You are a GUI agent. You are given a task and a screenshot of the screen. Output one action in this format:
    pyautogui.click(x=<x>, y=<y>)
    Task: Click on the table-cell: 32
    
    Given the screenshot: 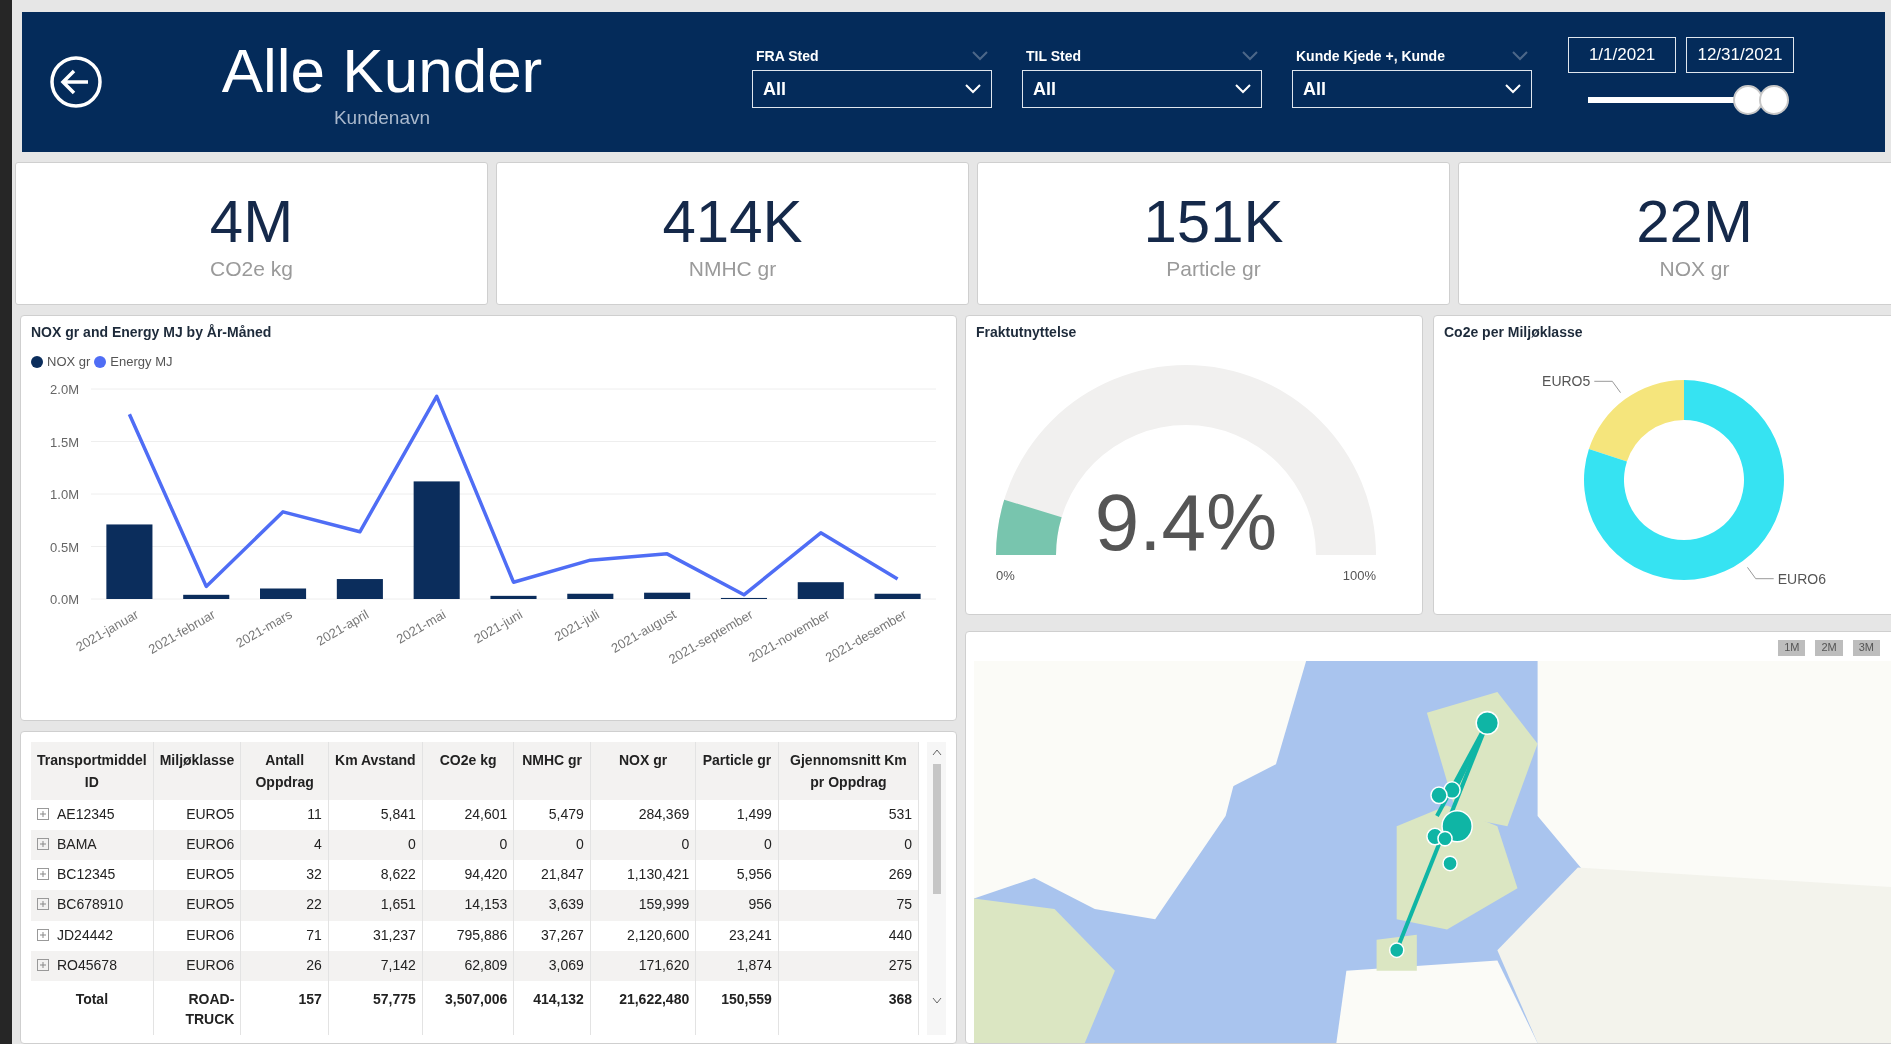 What is the action you would take?
    pyautogui.click(x=284, y=875)
    